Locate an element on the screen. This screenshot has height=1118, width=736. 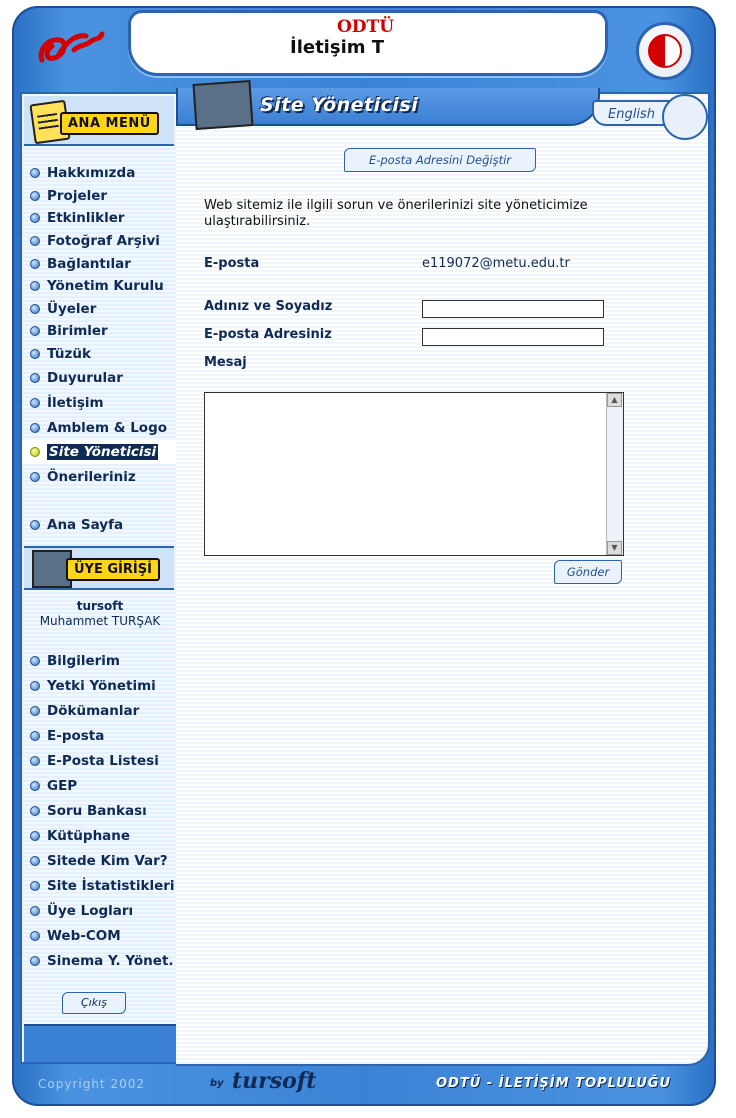
sidebar-item-bilgilerim: Bilgilerim is located at coordinates (102, 660).